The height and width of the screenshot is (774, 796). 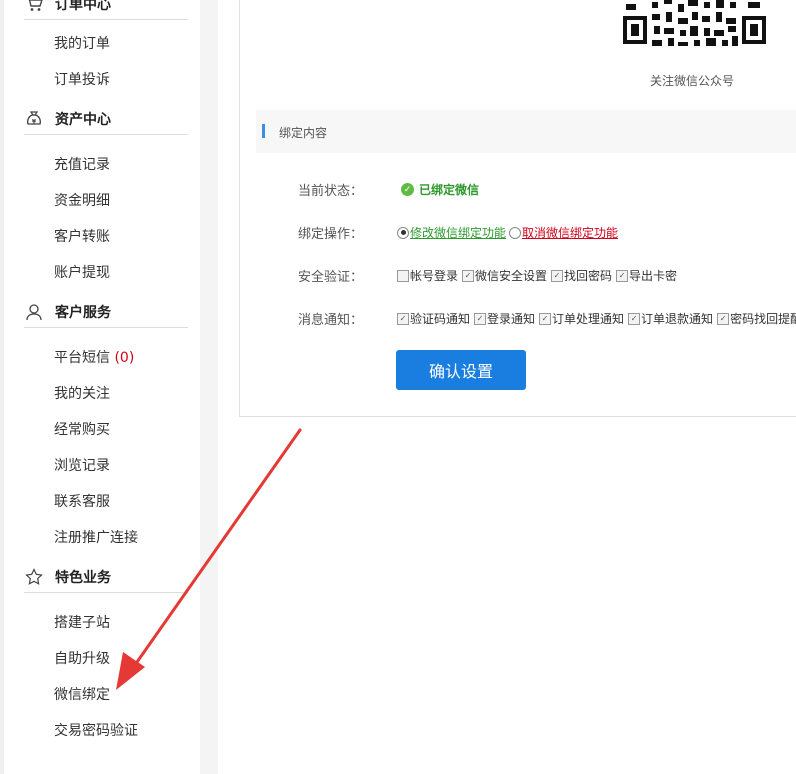 What do you see at coordinates (407, 189) in the screenshot?
I see `check-circle-icon: ✓` at bounding box center [407, 189].